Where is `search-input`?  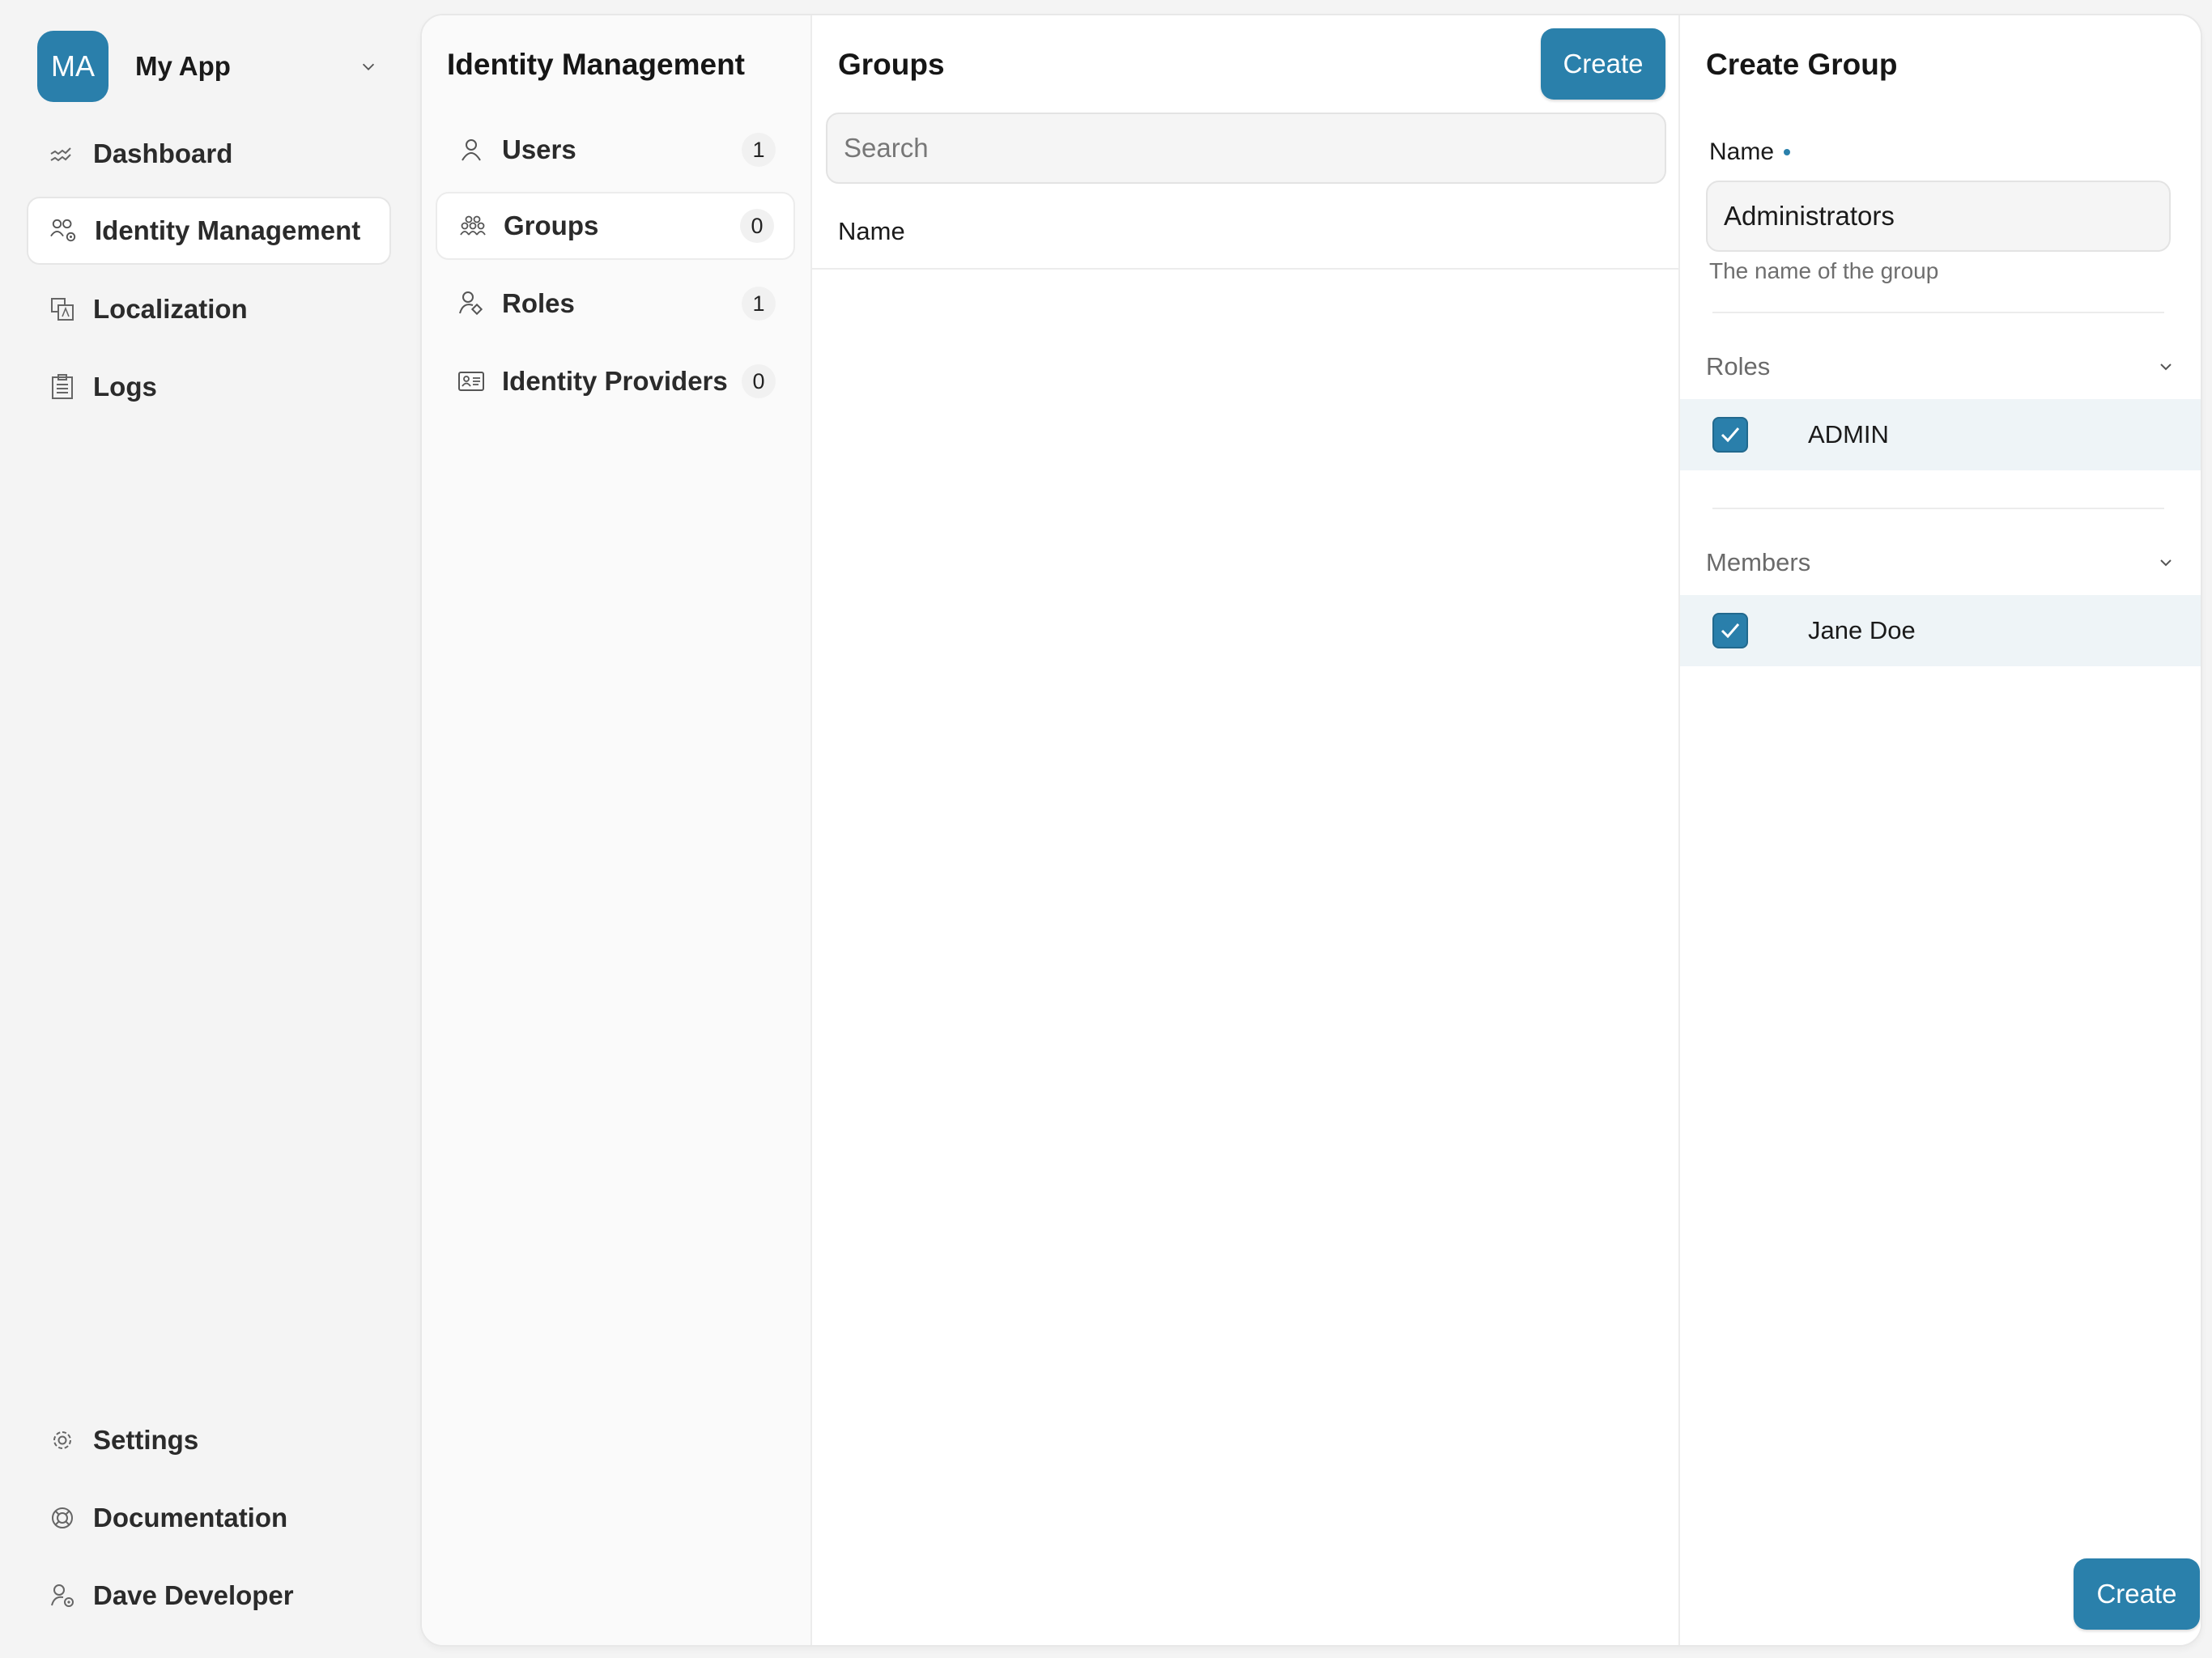
search-input is located at coordinates (1246, 148).